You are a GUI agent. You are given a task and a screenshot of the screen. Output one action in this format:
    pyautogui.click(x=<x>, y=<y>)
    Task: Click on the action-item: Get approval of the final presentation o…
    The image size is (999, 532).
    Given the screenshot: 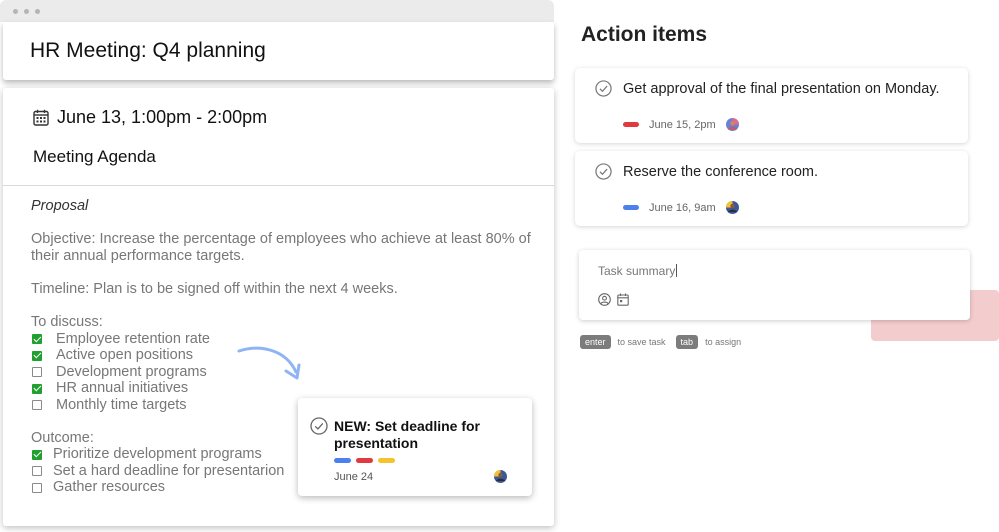 What is the action you would take?
    pyautogui.click(x=771, y=105)
    